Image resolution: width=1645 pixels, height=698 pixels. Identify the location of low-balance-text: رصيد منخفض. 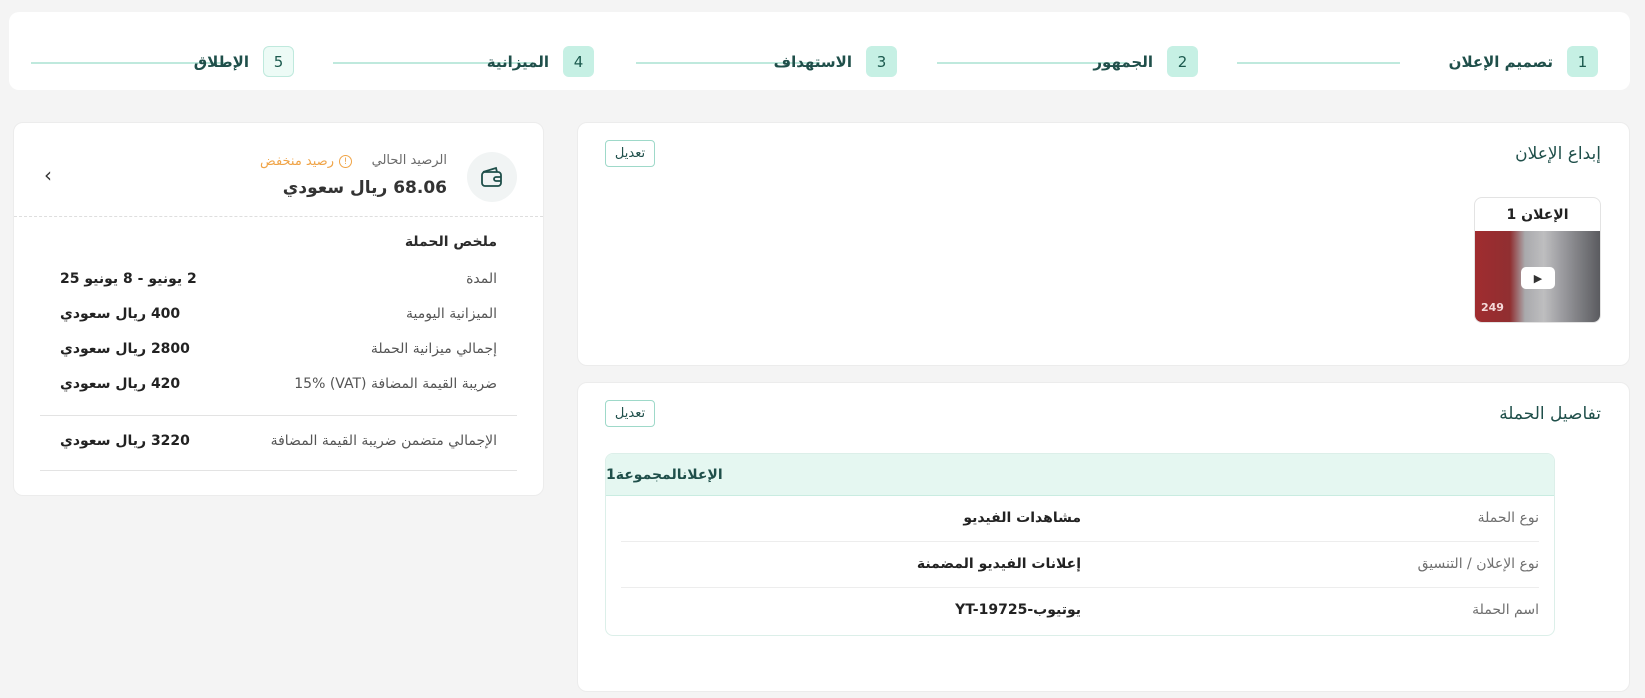
(297, 161).